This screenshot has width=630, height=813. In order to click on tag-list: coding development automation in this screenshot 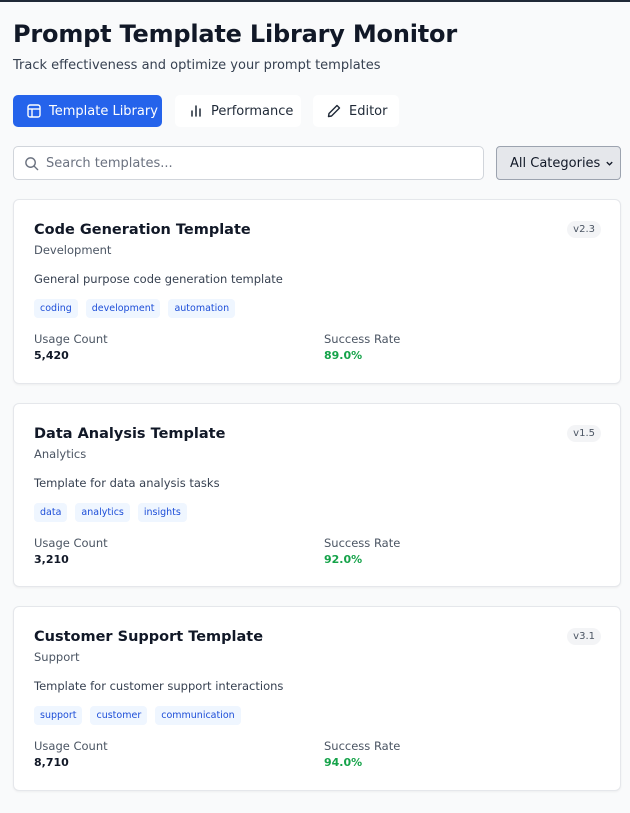, I will do `click(135, 308)`.